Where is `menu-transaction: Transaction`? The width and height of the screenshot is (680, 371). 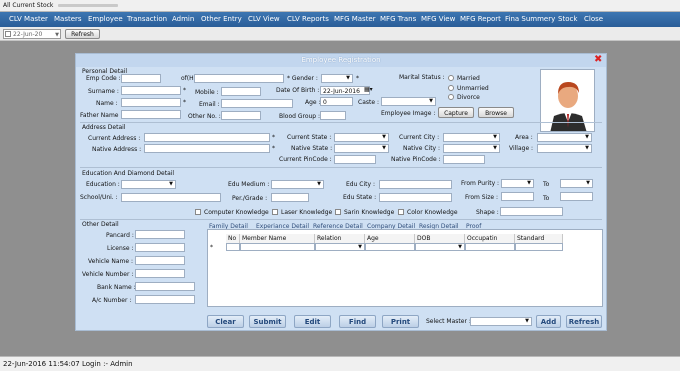 menu-transaction: Transaction is located at coordinates (147, 19).